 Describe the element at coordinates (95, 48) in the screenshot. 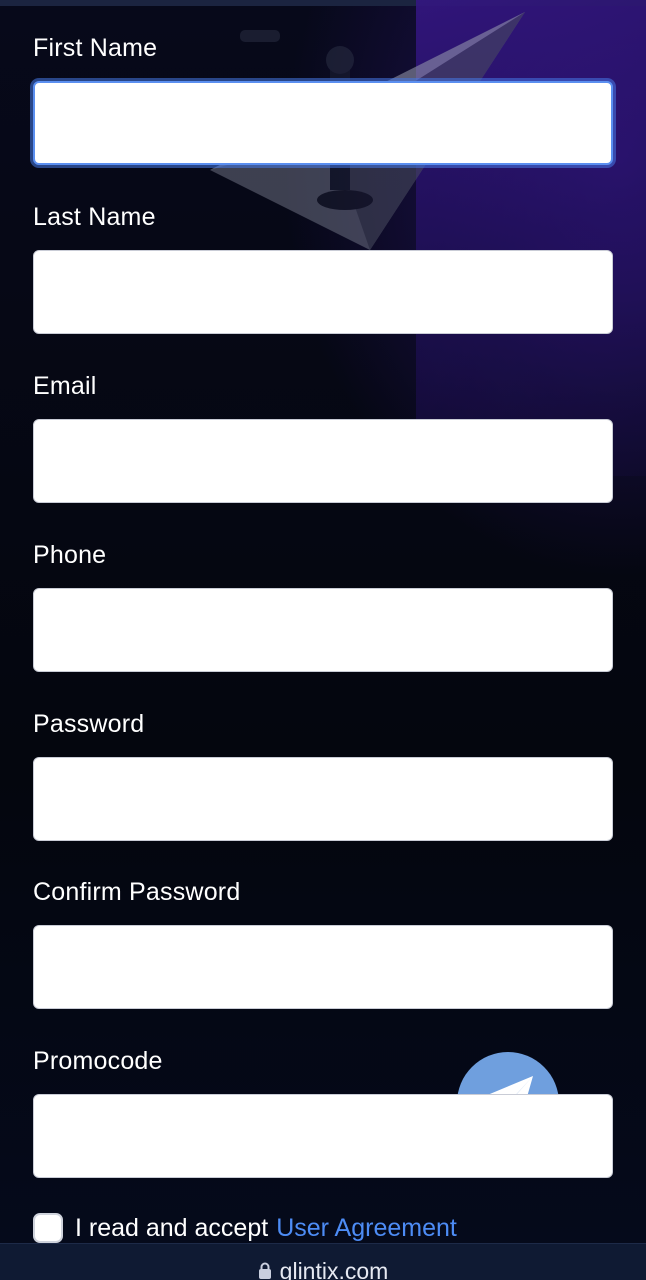

I see `first-name-label: First Name` at that location.